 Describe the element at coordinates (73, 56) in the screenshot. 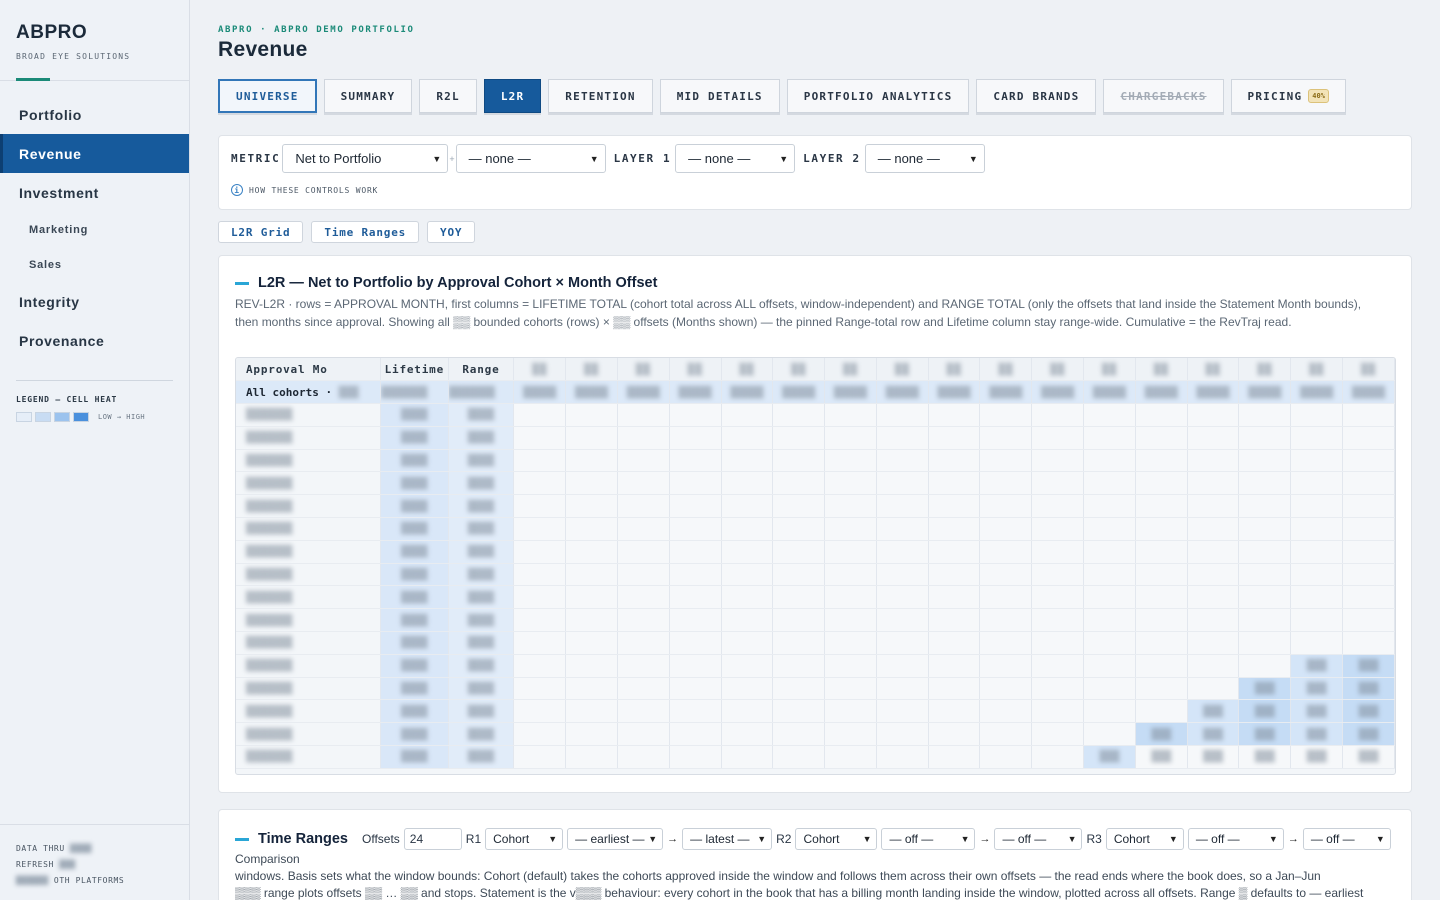

I see `brand-subtitle: BROAD EYE SOLUTIONS` at that location.